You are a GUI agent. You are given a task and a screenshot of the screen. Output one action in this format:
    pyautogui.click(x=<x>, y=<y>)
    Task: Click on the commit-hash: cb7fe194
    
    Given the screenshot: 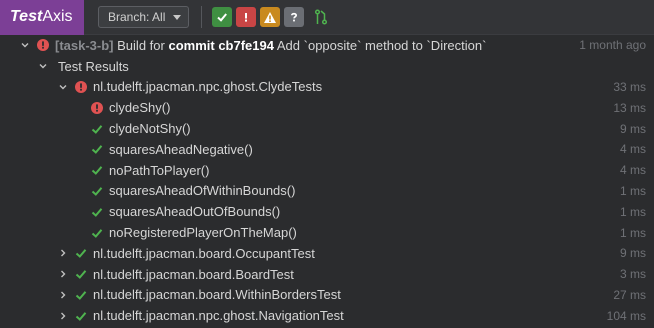 What is the action you would take?
    pyautogui.click(x=246, y=45)
    